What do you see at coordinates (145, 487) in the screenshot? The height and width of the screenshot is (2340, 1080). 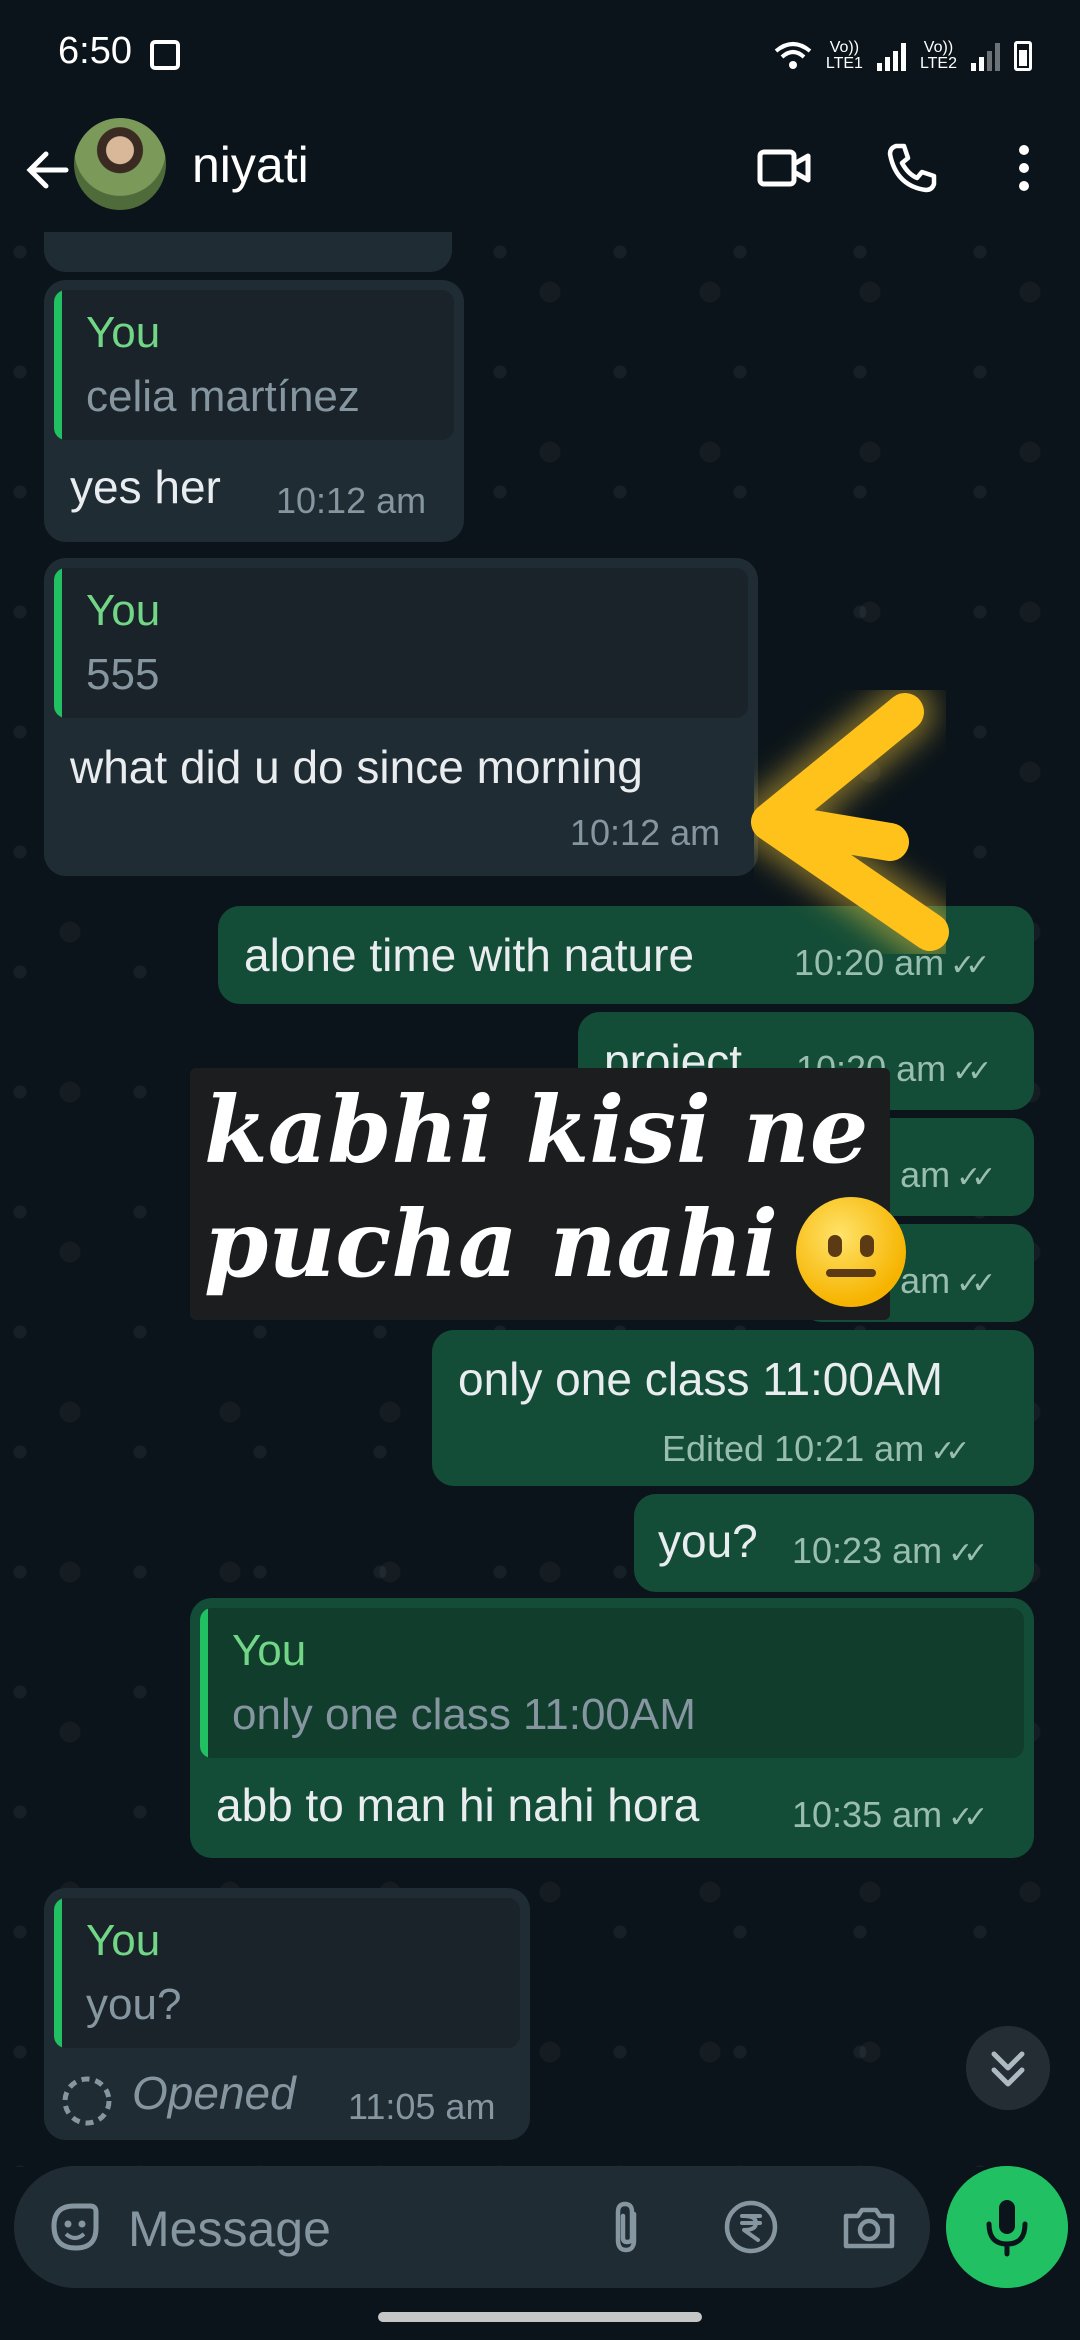 I see `message-text: yes her` at bounding box center [145, 487].